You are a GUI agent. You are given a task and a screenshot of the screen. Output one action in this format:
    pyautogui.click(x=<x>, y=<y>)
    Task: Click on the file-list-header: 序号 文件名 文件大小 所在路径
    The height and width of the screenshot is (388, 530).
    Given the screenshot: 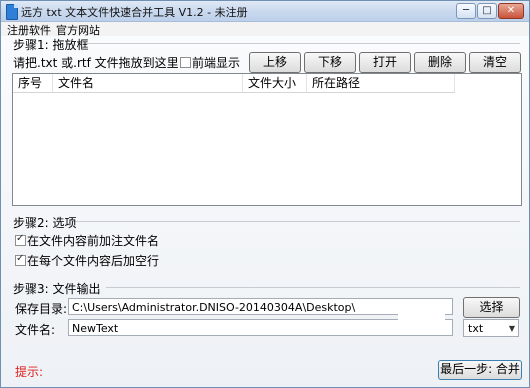 What is the action you would take?
    pyautogui.click(x=234, y=83)
    